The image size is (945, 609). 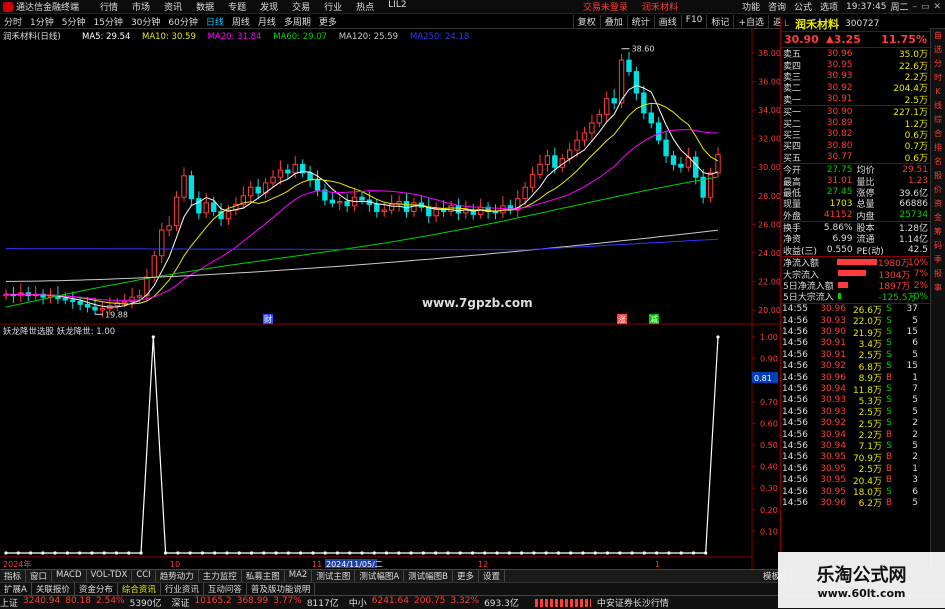 I want to click on side-function-button: 自, so click(x=938, y=36).